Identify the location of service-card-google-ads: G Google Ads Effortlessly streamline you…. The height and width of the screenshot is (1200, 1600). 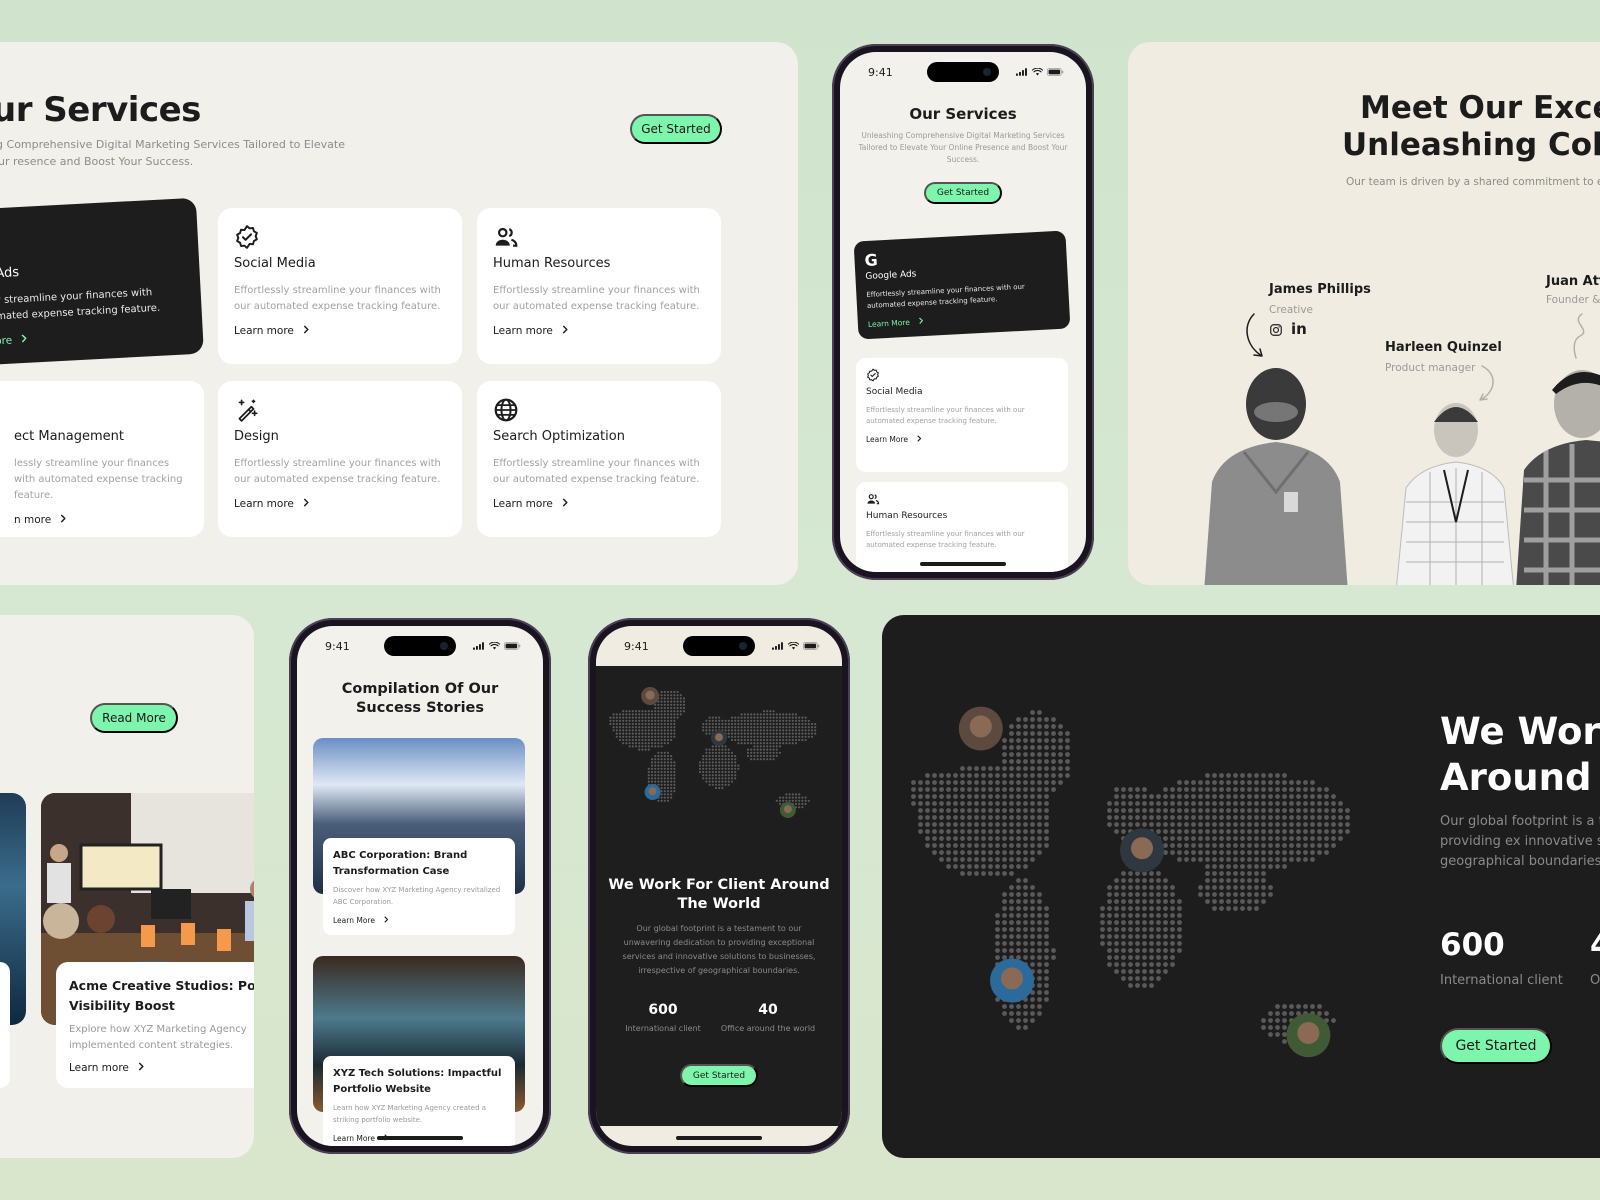
(962, 285).